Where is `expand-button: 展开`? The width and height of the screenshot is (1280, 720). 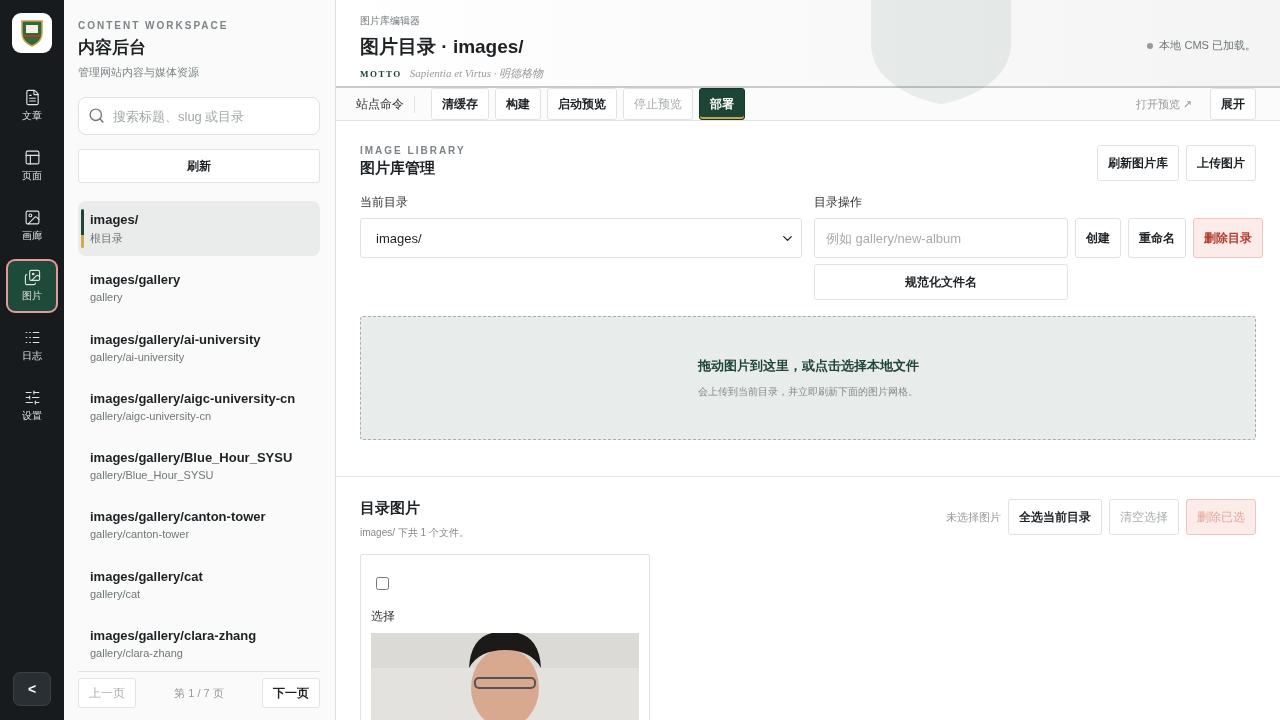
expand-button: 展开 is located at coordinates (1233, 104).